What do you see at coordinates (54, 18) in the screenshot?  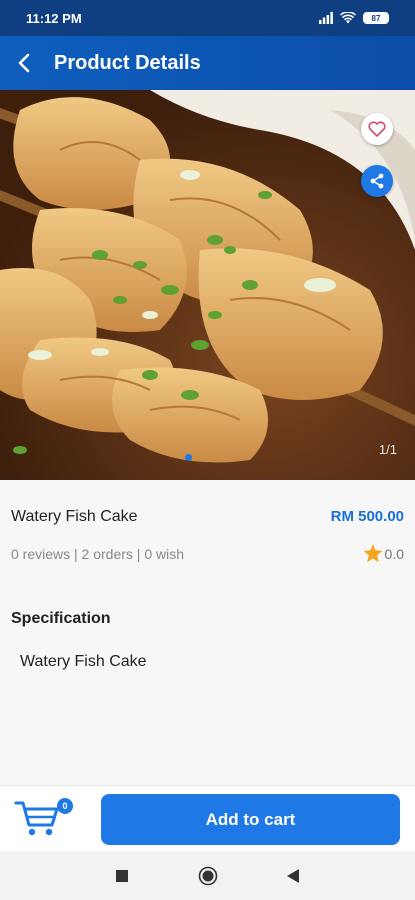 I see `status-time: 11:12 PM` at bounding box center [54, 18].